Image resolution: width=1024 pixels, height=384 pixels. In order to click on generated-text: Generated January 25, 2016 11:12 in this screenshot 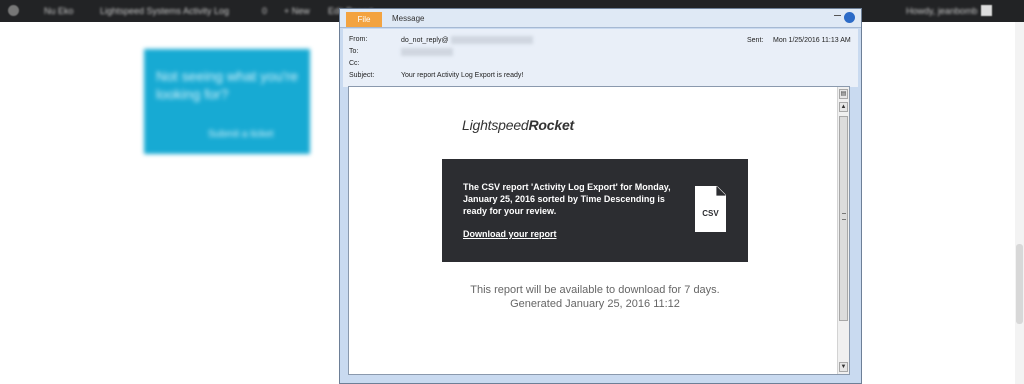, I will do `click(595, 304)`.